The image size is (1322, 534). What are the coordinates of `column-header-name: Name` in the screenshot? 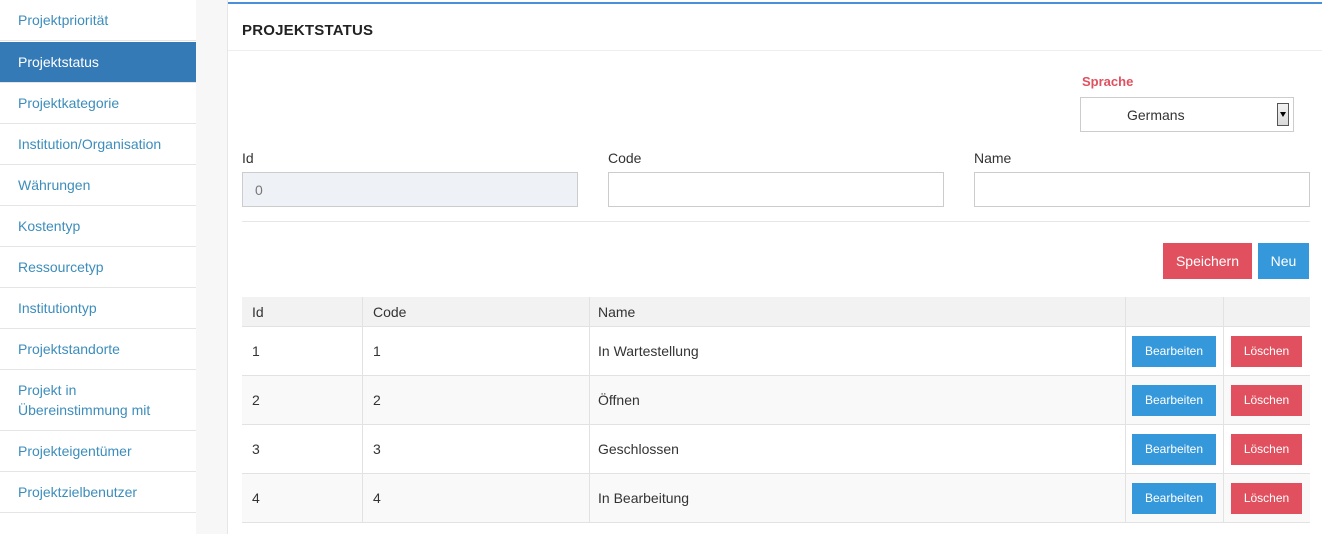 It's located at (858, 311).